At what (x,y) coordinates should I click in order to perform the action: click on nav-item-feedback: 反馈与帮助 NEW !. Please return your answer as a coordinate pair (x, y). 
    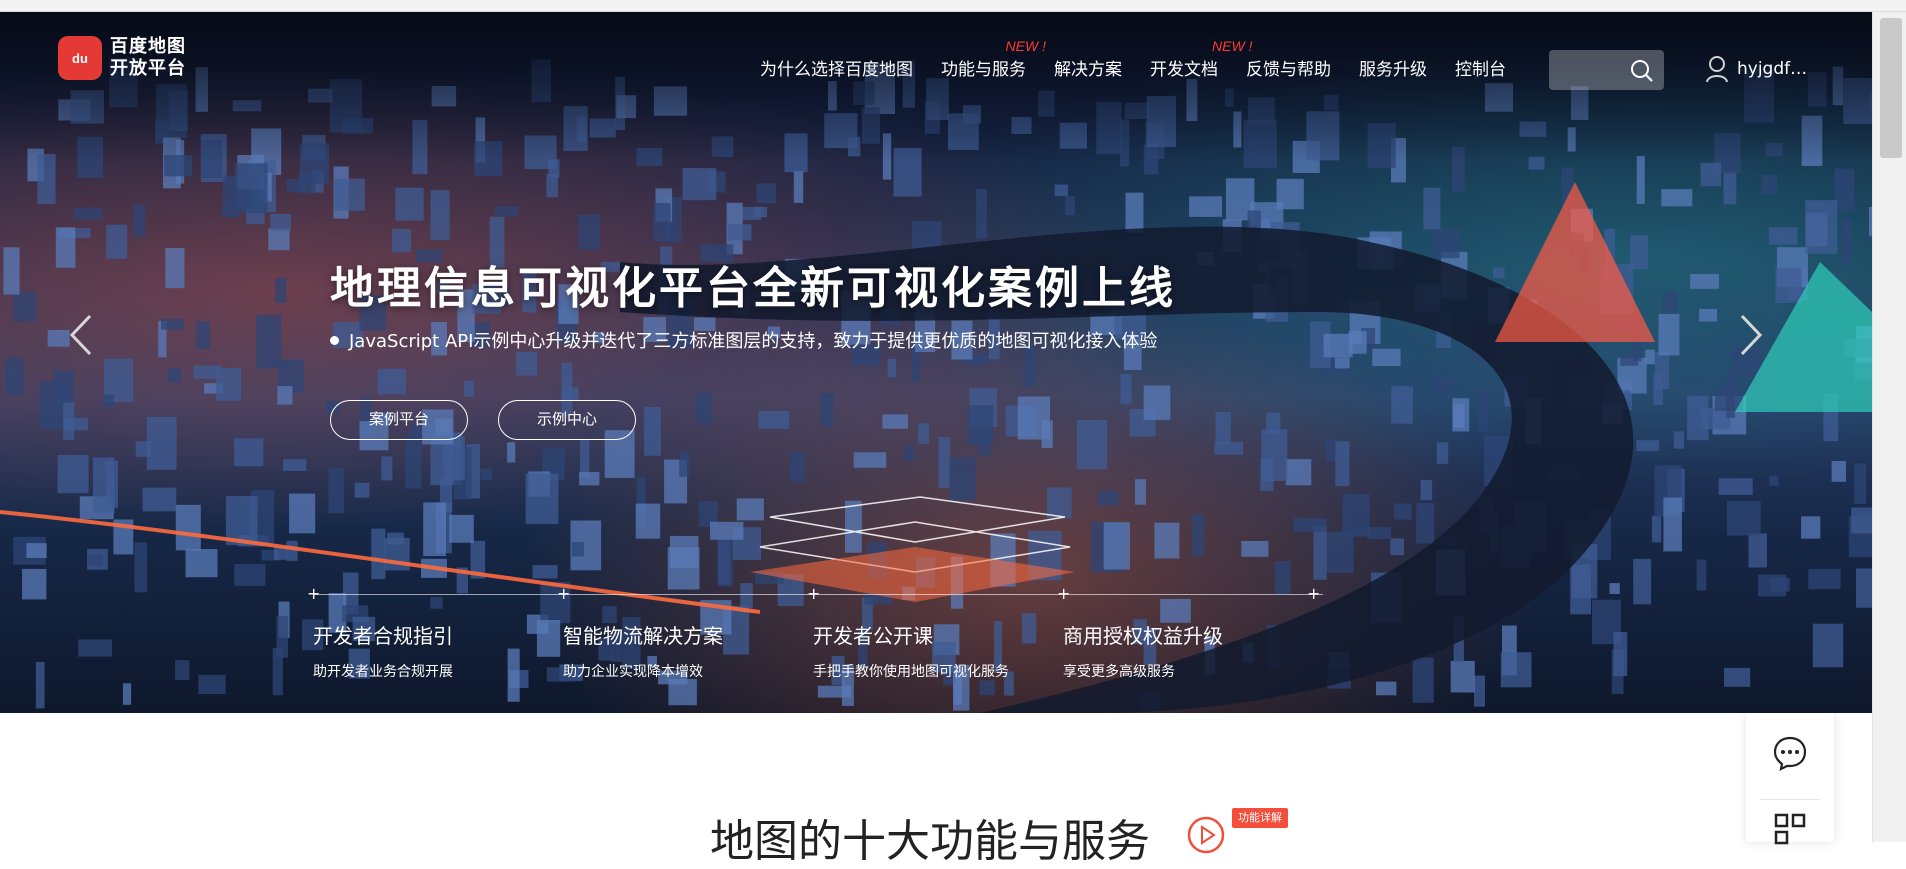
    Looking at the image, I should click on (1278, 64).